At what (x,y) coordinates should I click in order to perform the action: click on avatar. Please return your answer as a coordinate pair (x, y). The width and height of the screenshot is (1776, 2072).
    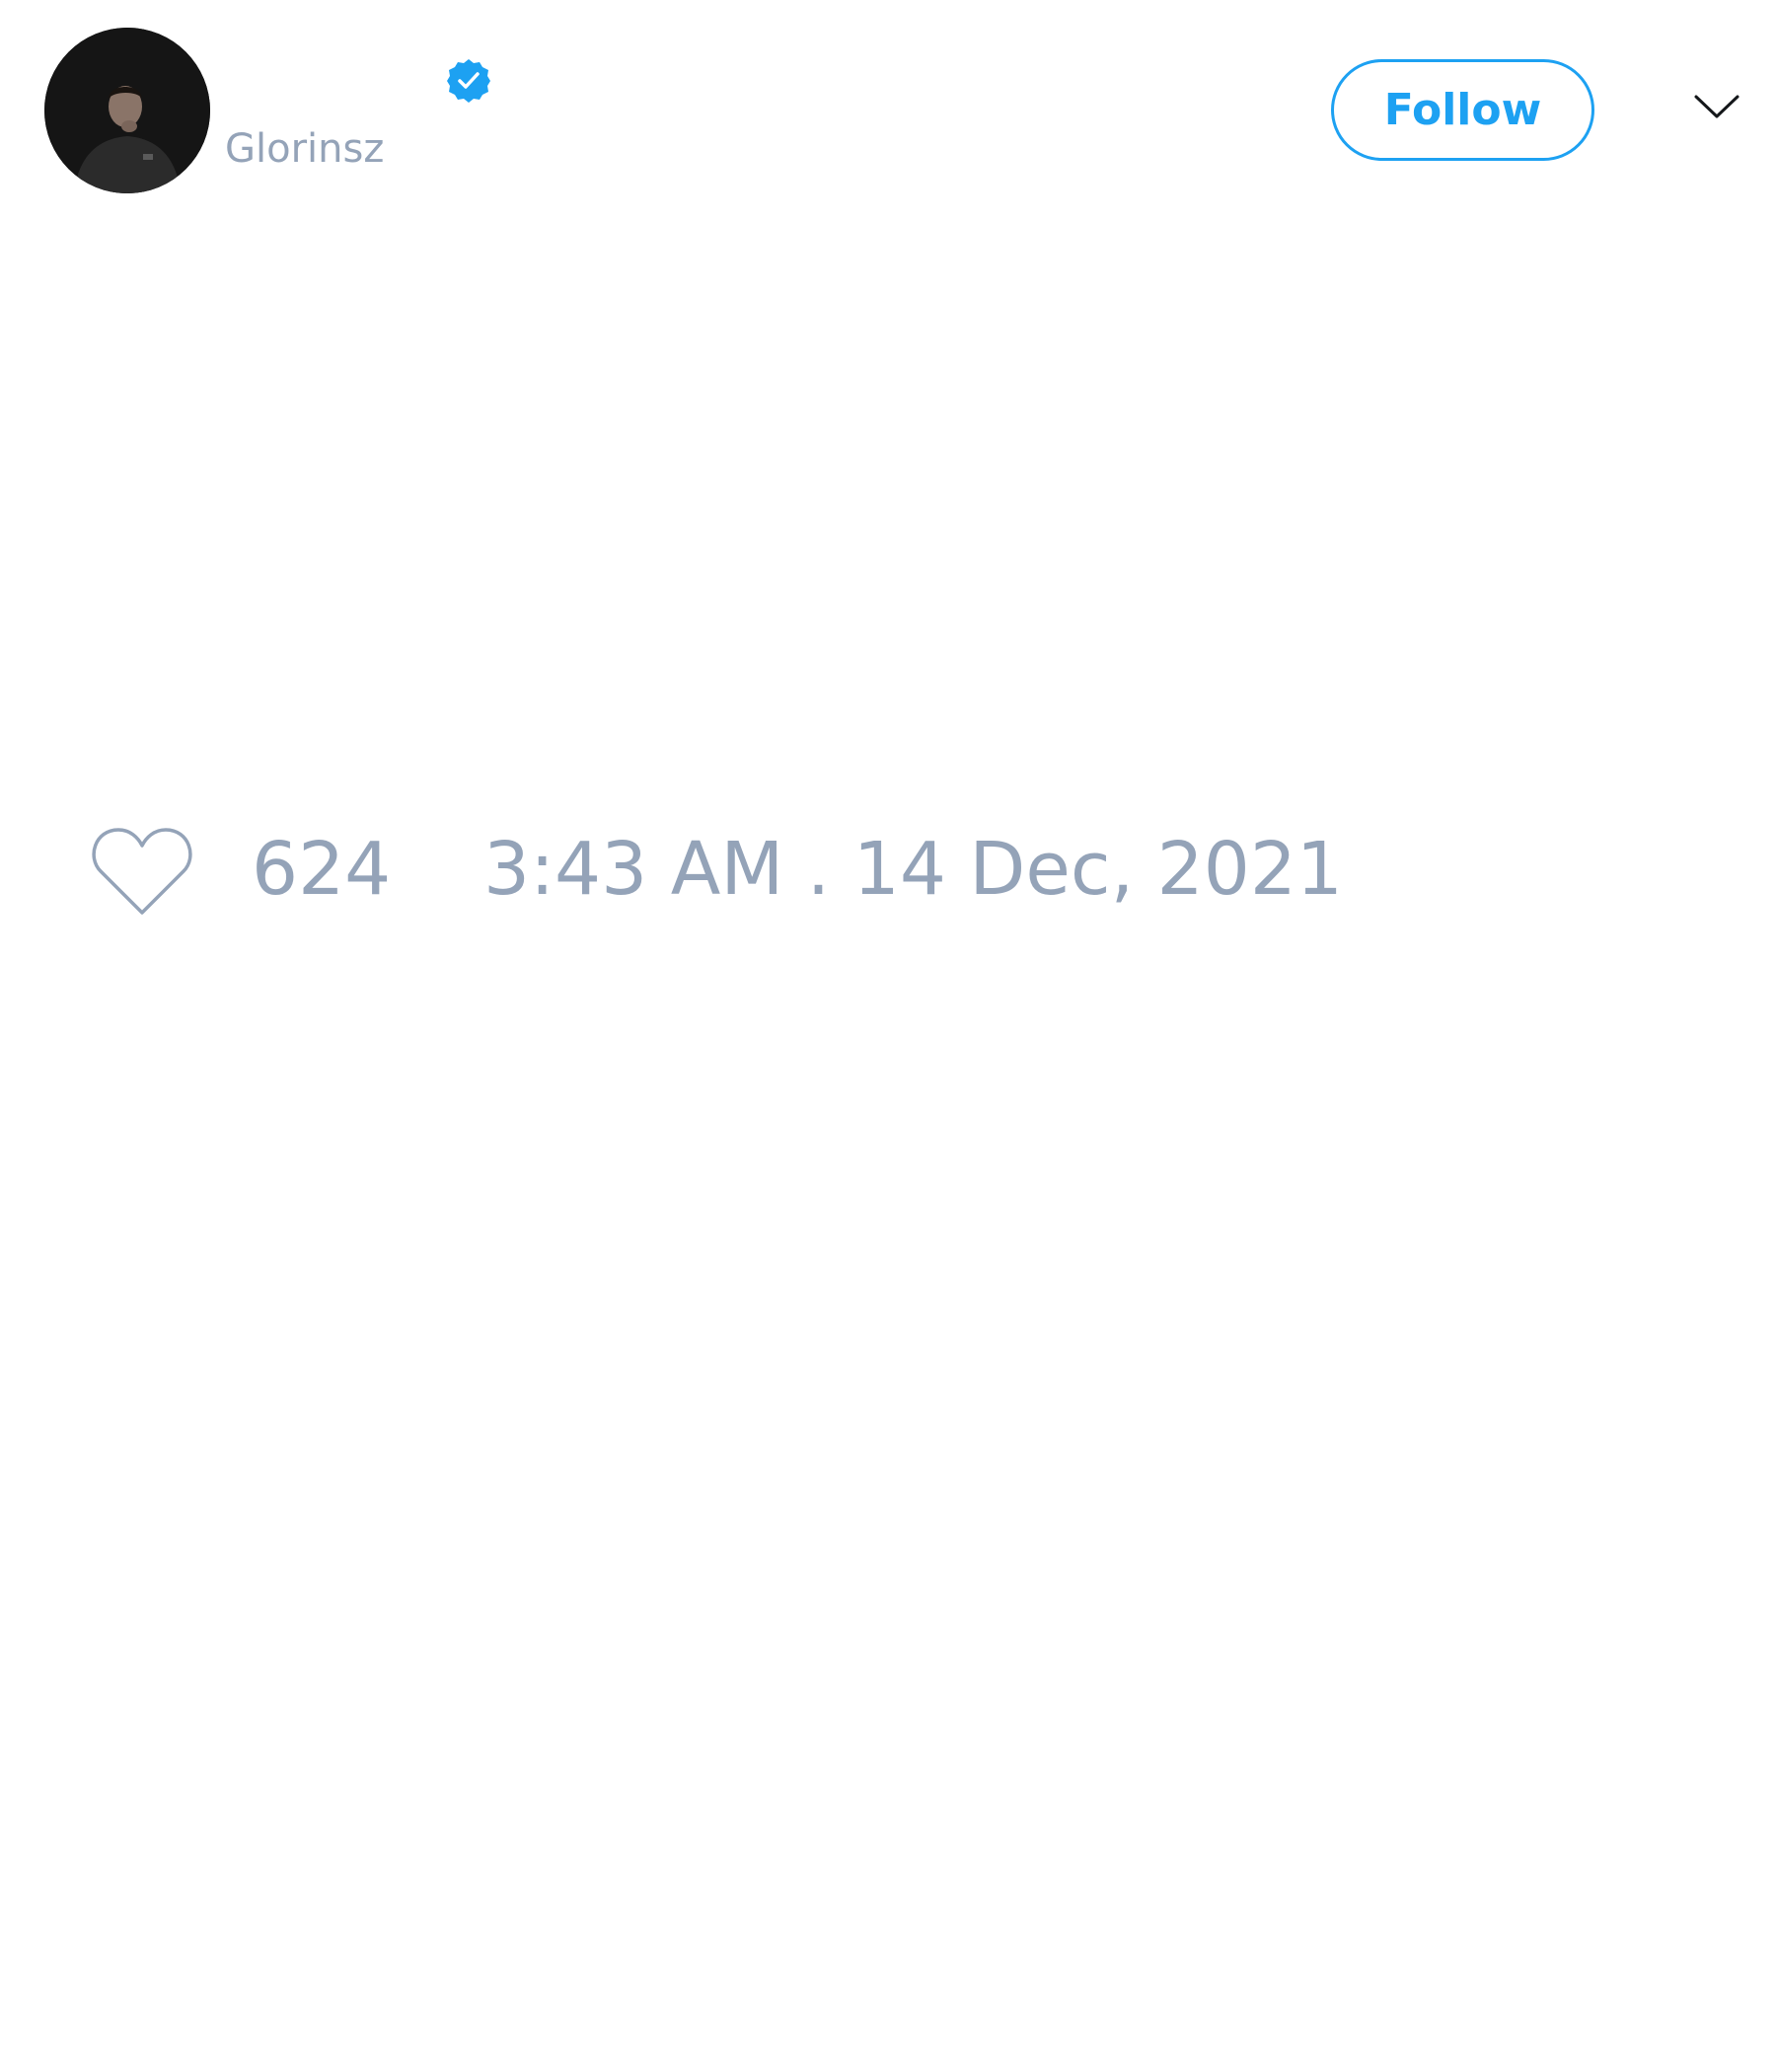
    Looking at the image, I should click on (127, 111).